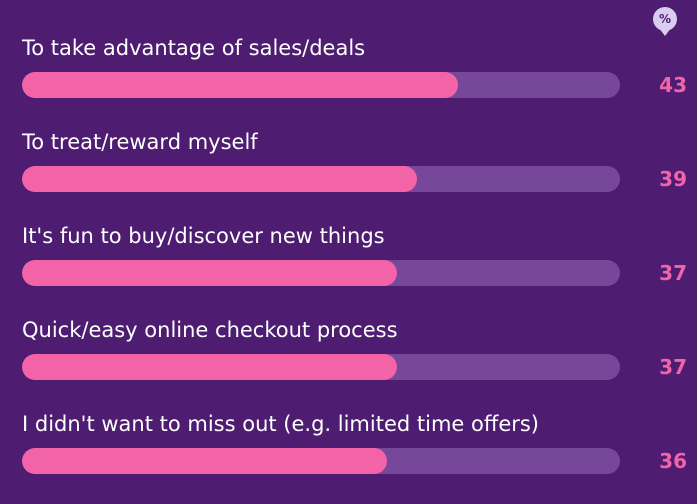 This screenshot has width=697, height=504. I want to click on percent-unit-badge: %, so click(665, 22).